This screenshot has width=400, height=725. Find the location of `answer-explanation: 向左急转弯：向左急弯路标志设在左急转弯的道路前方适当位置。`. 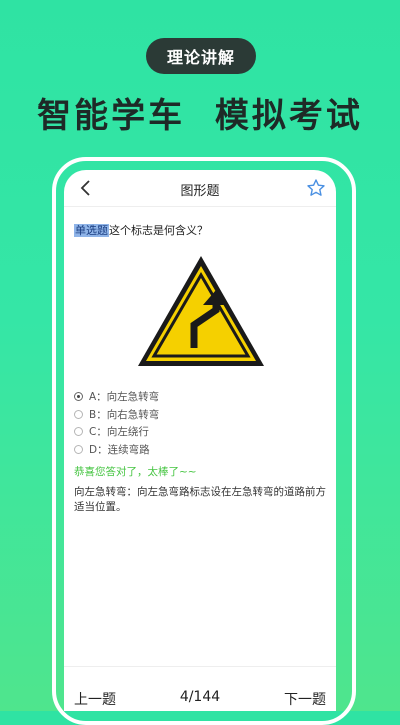

answer-explanation: 向左急转弯：向左急弯路标志设在左急转弯的道路前方适当位置。 is located at coordinates (200, 499).